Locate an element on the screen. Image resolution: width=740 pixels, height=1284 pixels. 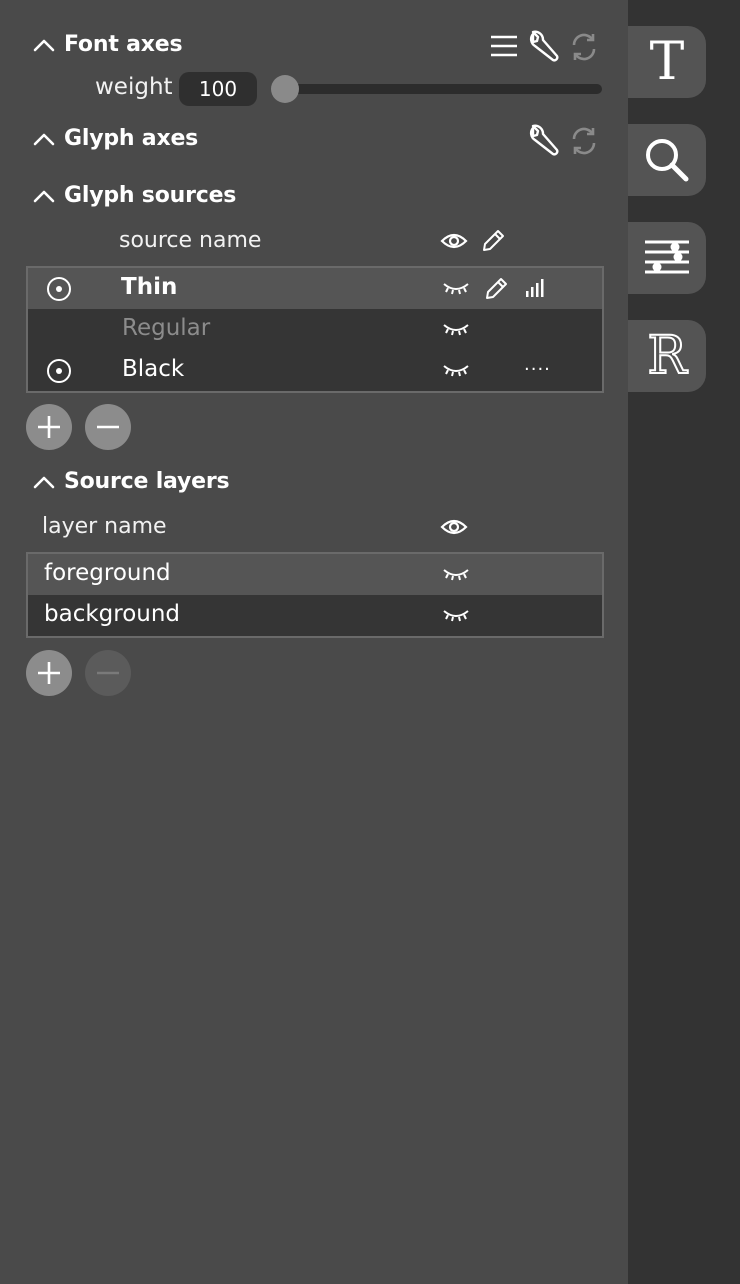
glyph-axes-title: Glyph axes is located at coordinates (131, 138).